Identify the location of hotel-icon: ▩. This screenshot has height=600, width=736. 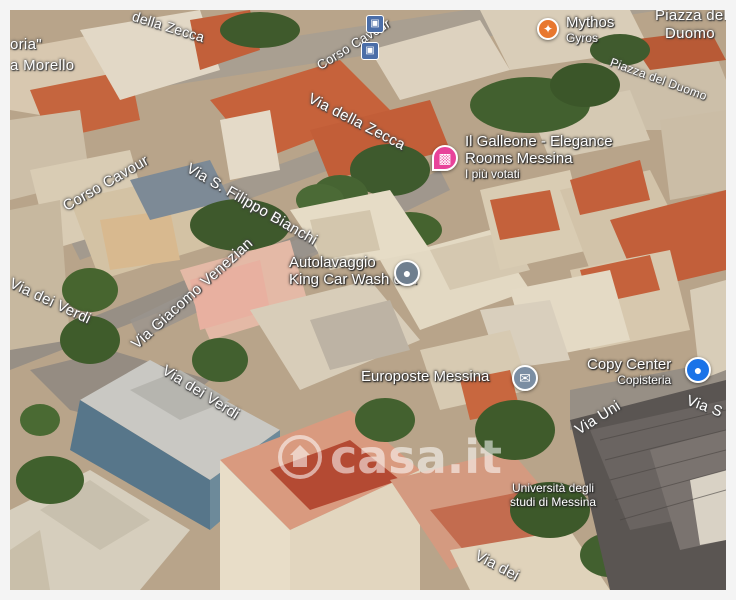
(445, 158).